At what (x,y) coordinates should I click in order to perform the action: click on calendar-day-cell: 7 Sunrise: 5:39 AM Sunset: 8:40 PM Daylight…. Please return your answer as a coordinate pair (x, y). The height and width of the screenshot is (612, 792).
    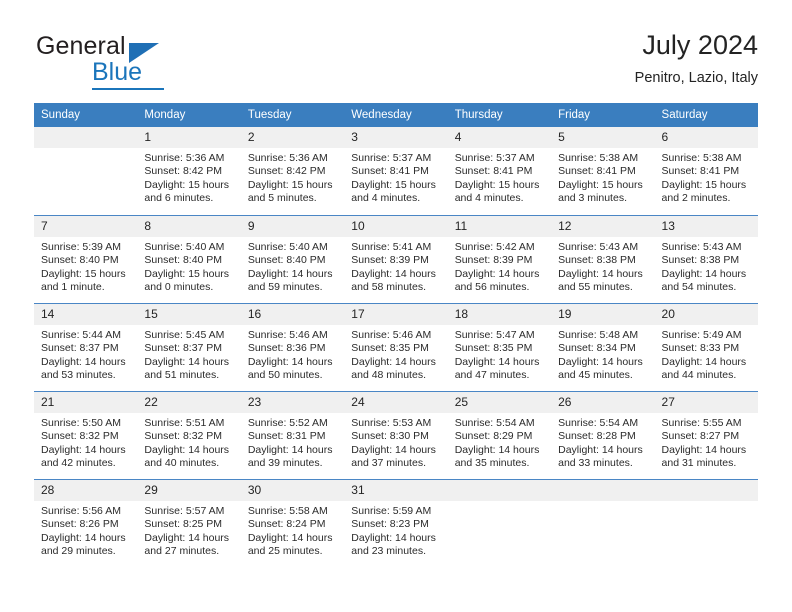
    Looking at the image, I should click on (86, 259).